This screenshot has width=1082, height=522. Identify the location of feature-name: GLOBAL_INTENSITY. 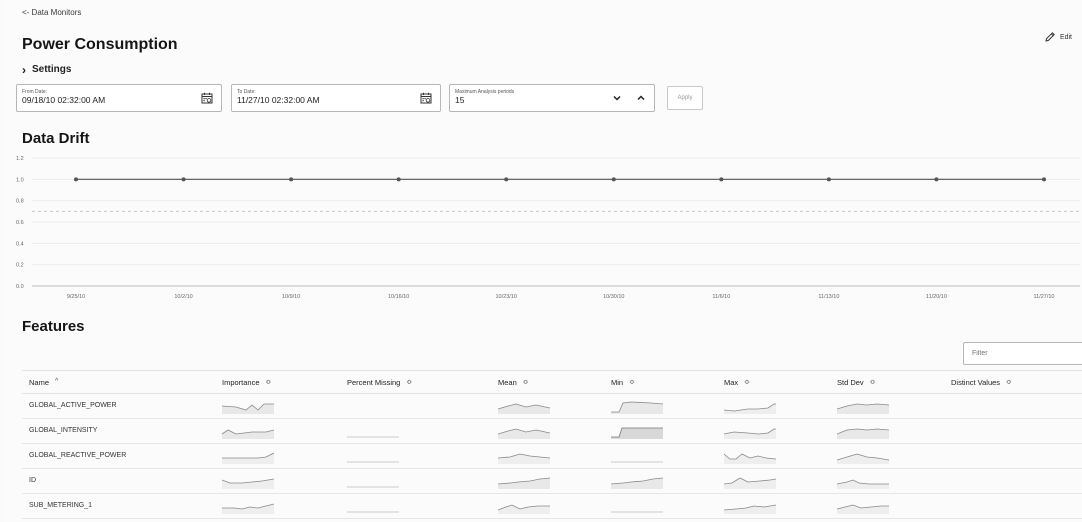
(63, 430).